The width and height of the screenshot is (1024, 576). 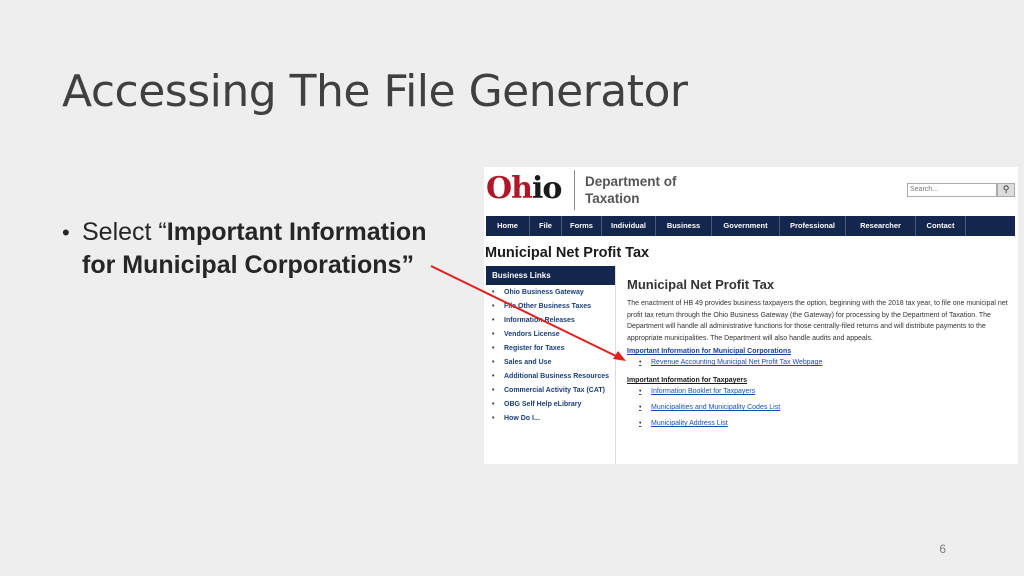 I want to click on dept-line-2: Taxation, so click(x=612, y=198).